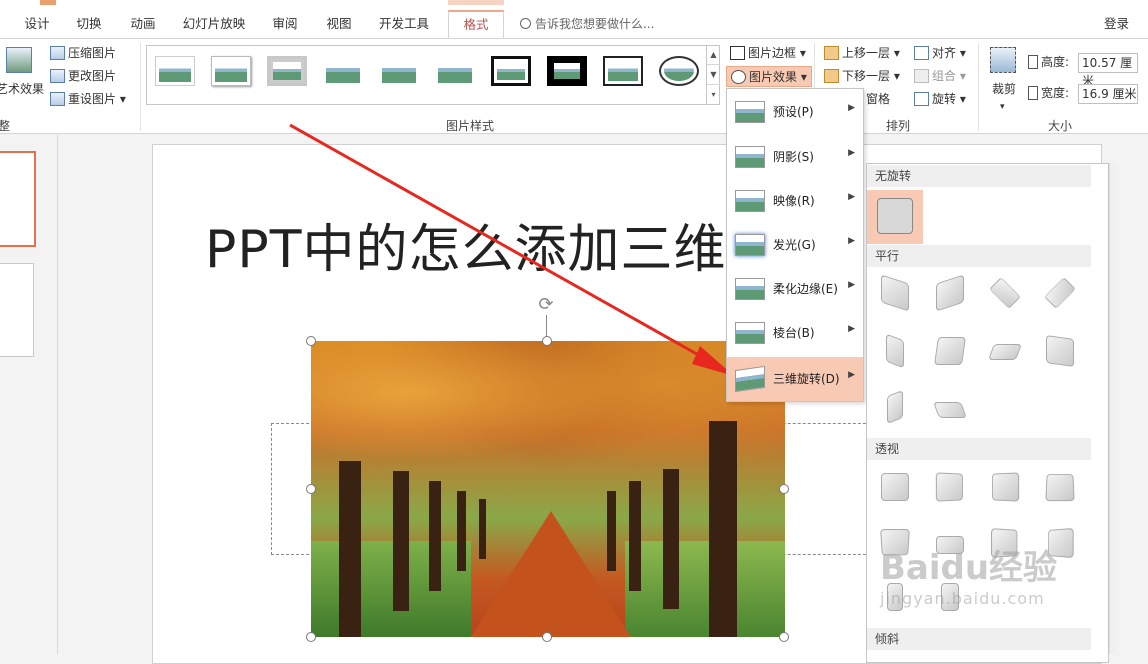  Describe the element at coordinates (878, 99) in the screenshot. I see `selection-pane-button: 窗格` at that location.